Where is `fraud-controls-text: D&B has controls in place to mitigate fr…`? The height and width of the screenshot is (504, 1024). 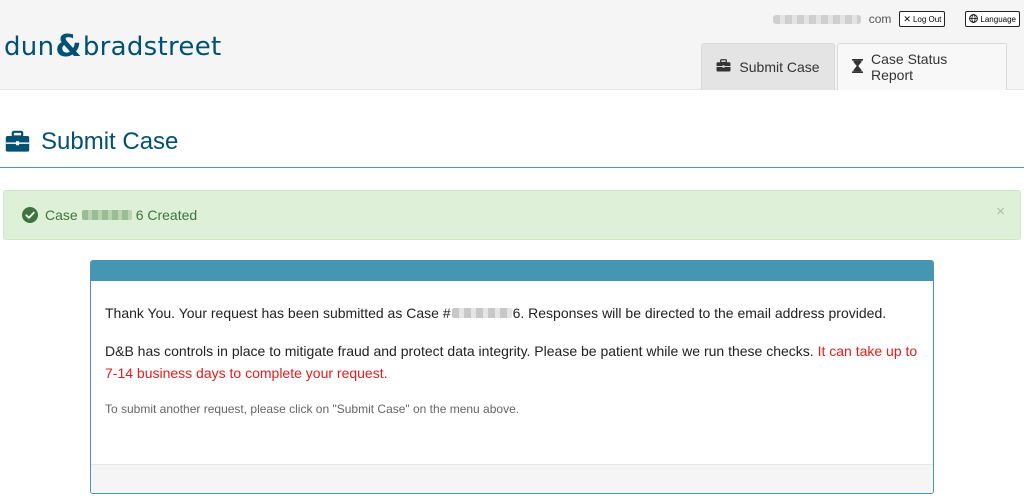
fraud-controls-text: D&B has controls in place to mitigate fr… is located at coordinates (461, 351).